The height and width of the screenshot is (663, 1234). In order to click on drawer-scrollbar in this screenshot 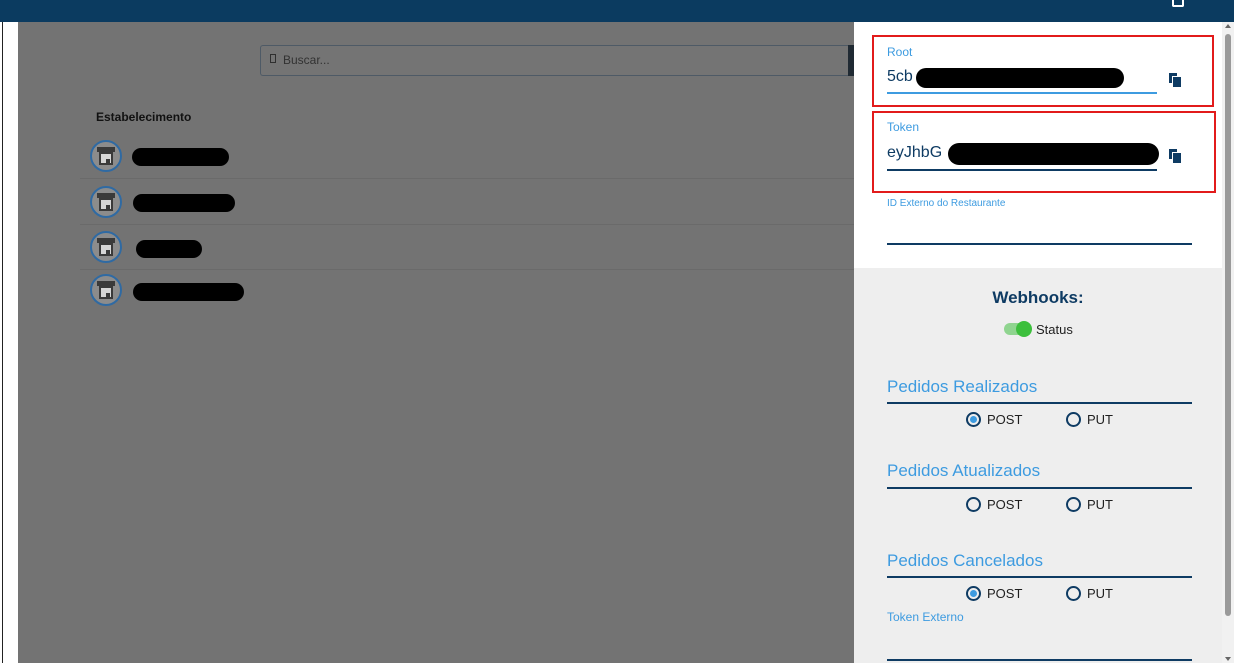, I will do `click(1228, 342)`.